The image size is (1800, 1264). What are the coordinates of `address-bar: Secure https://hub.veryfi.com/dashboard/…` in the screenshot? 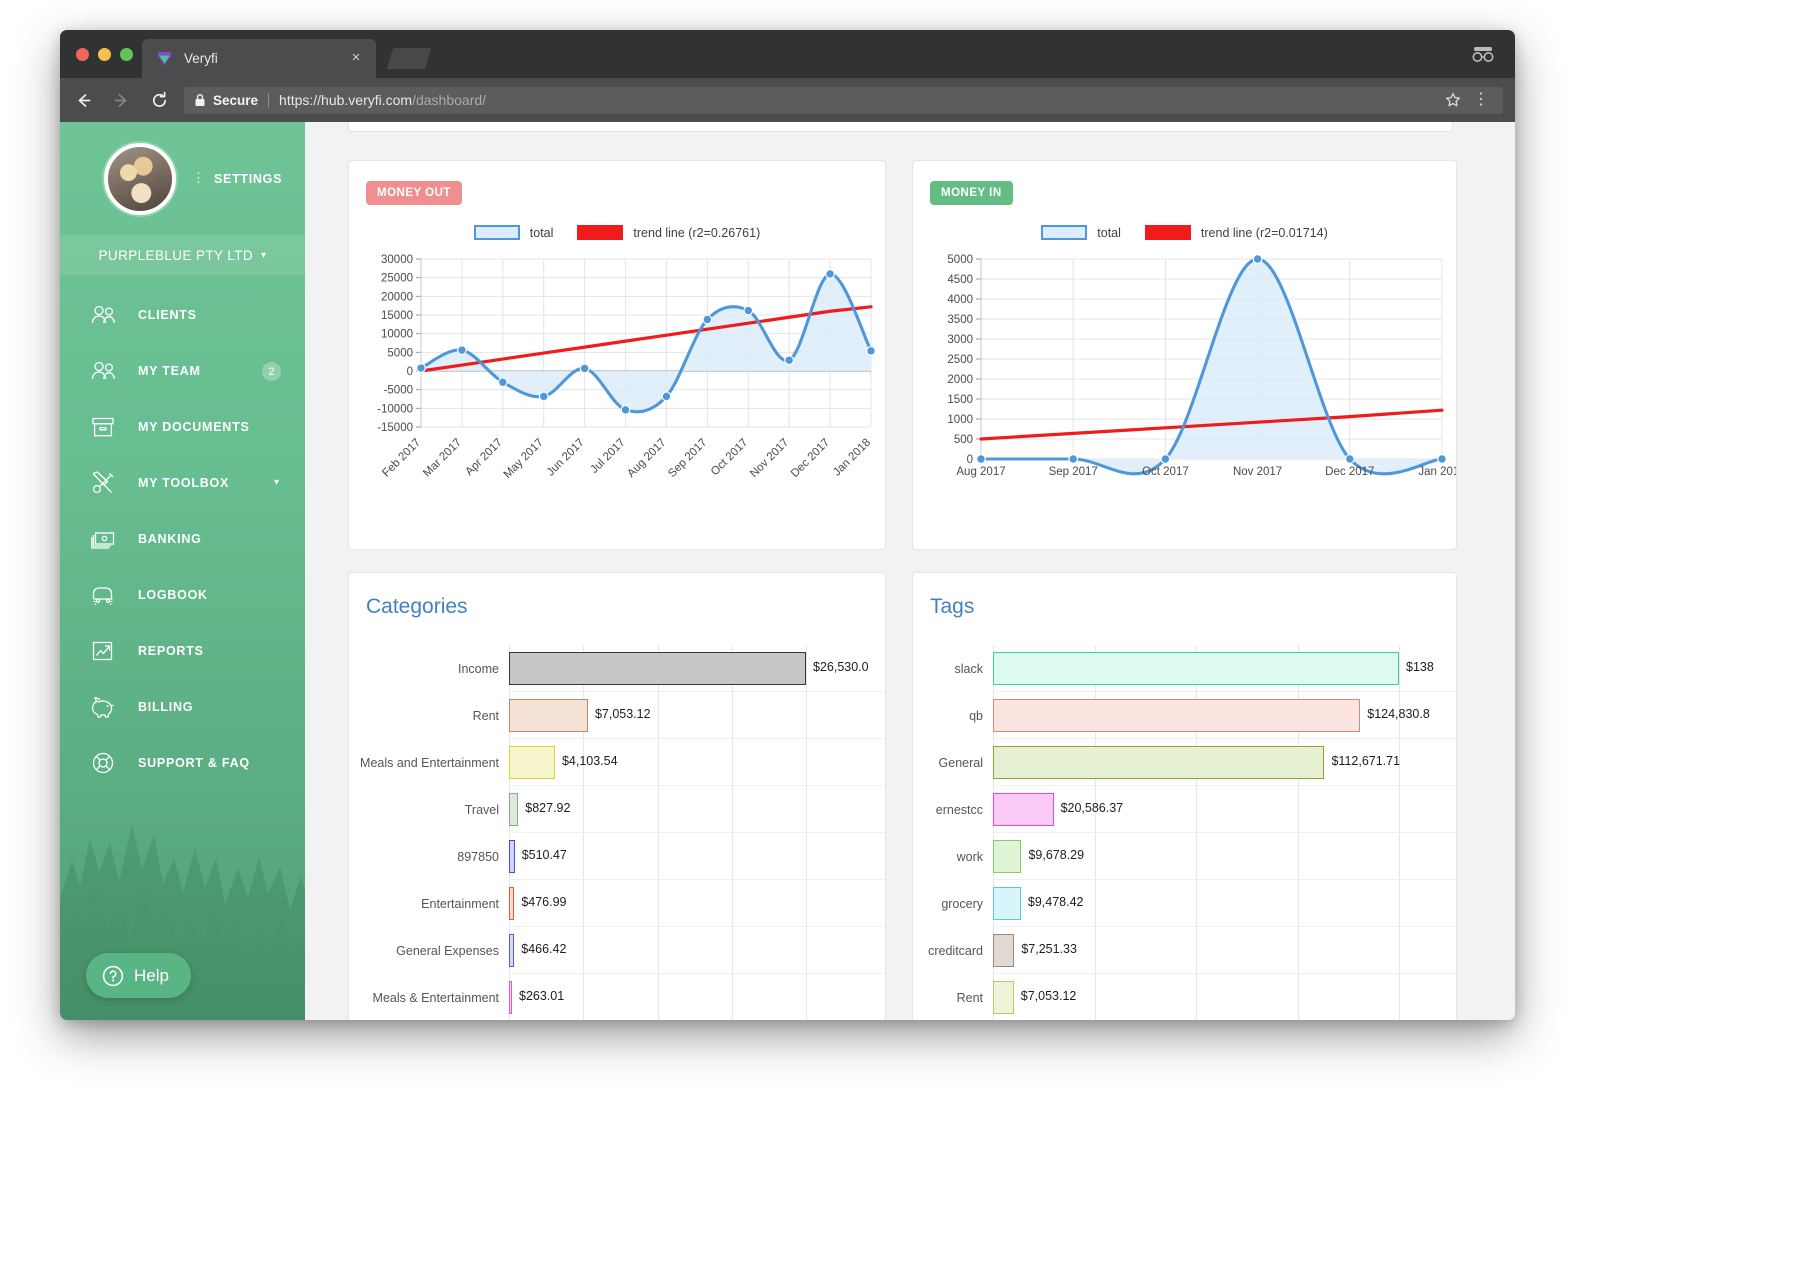 It's located at (843, 100).